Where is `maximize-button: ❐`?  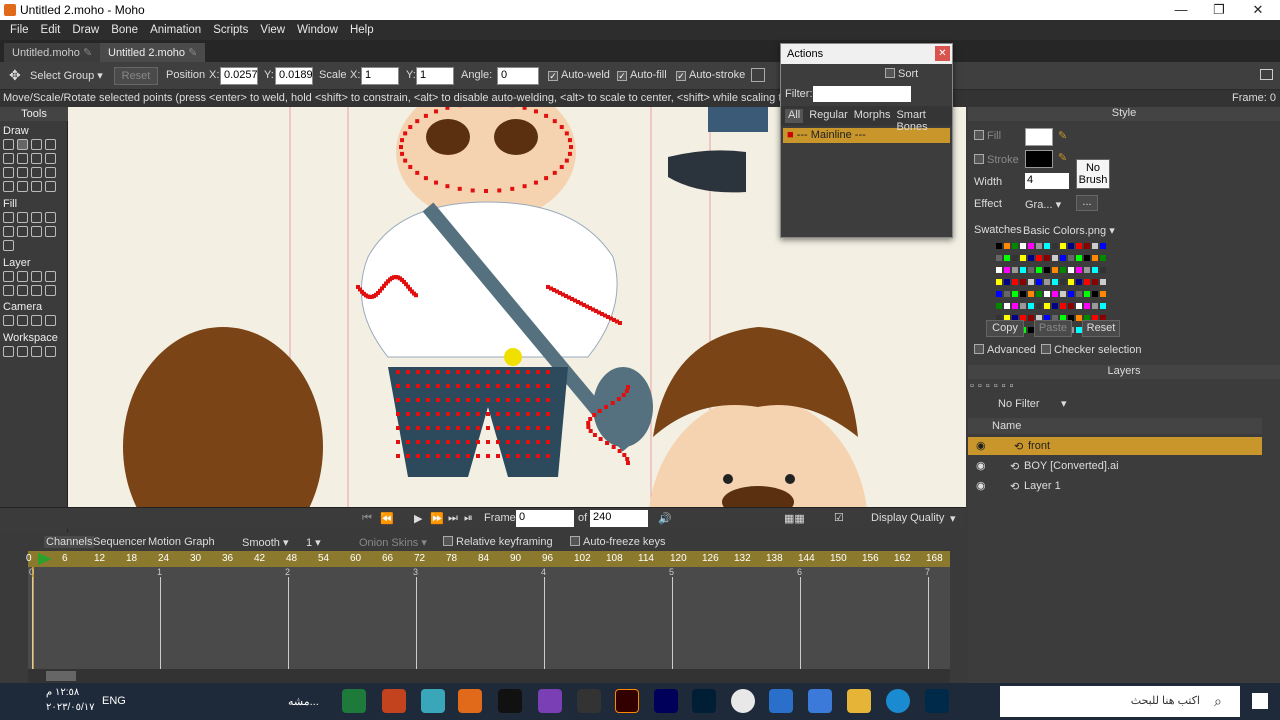
maximize-button: ❐ is located at coordinates (1219, 10).